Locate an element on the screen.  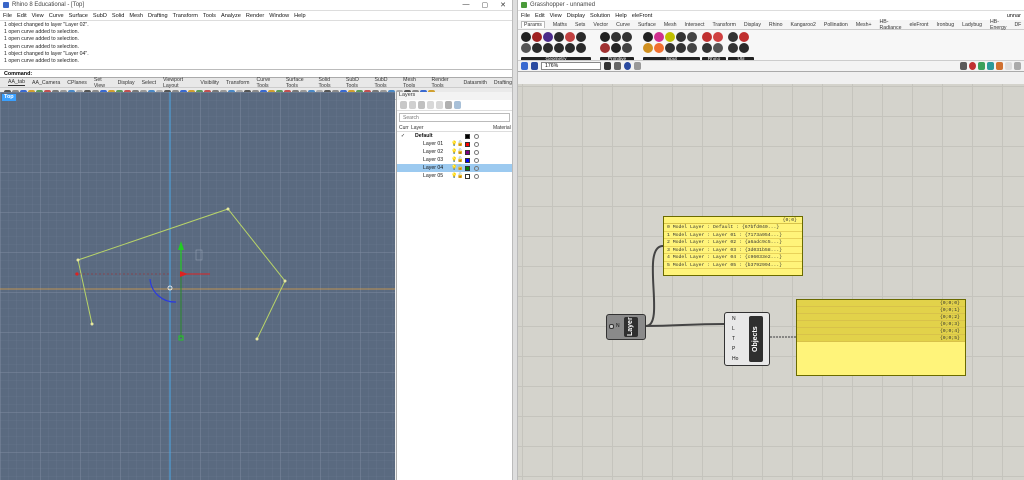
toolbar-tab: Visibility is located at coordinates (209, 83).